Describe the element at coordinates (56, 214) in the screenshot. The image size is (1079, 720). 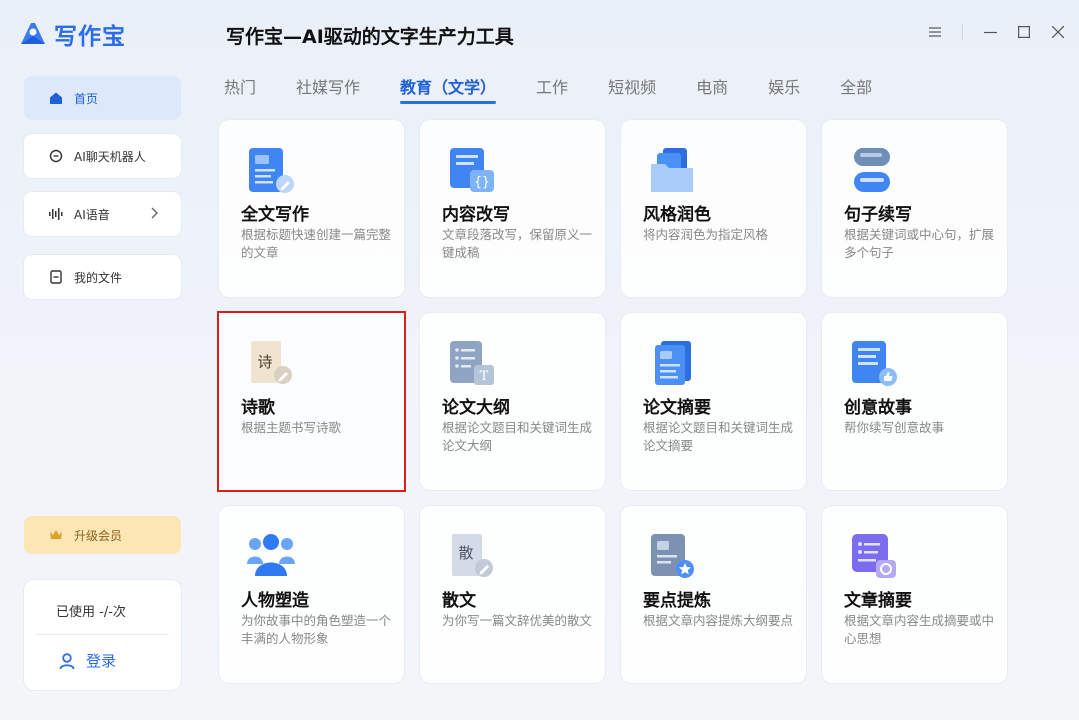
I see `voice-wave-icon` at that location.